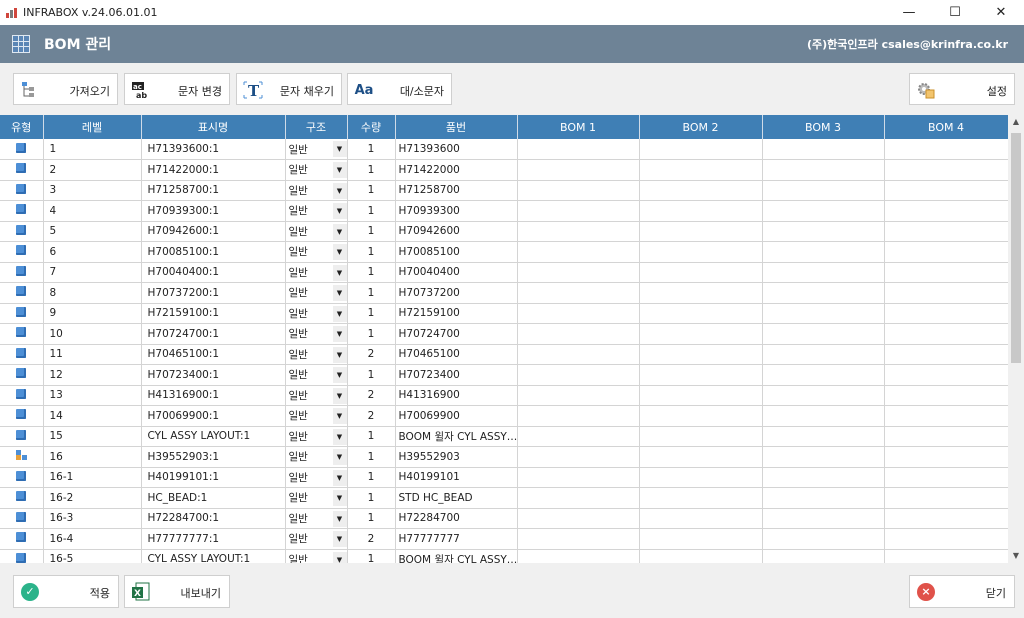 Image resolution: width=1024 pixels, height=618 pixels. Describe the element at coordinates (504, 498) in the screenshot. I see `table-row: 16-2 HC_BEAD:1 일반 ▼ 1 STD HC_BEAD` at that location.